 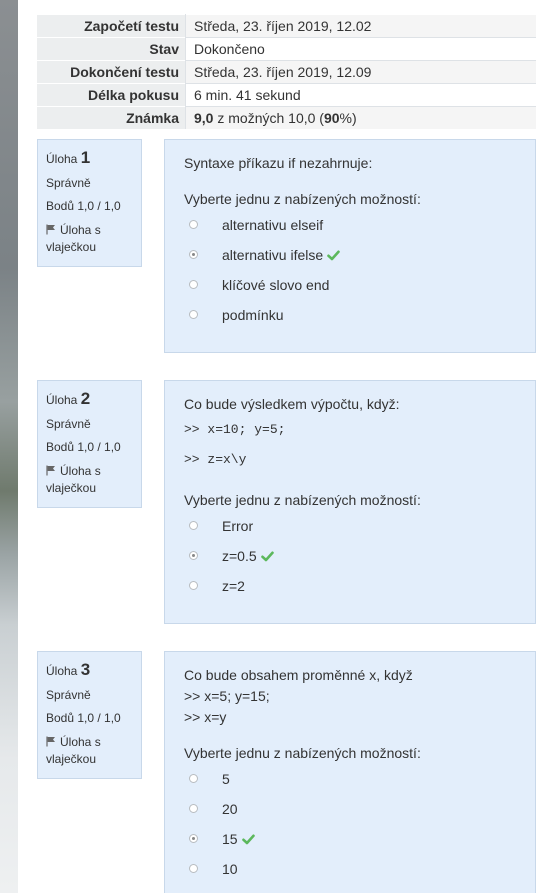 What do you see at coordinates (298, 675) in the screenshot?
I see `question-text: Co bude obsahem proměnné x, když` at bounding box center [298, 675].